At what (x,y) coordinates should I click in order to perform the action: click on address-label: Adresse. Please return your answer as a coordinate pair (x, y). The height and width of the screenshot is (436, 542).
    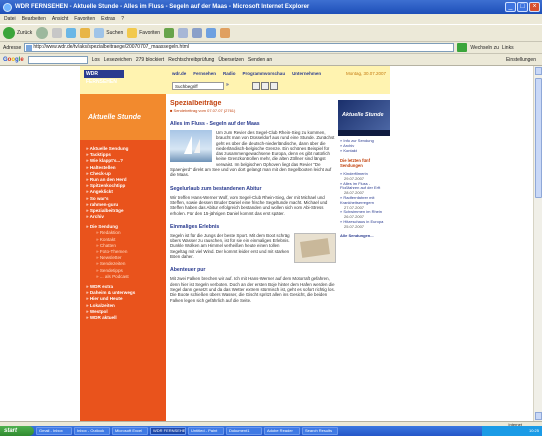
    Looking at the image, I should click on (12, 47).